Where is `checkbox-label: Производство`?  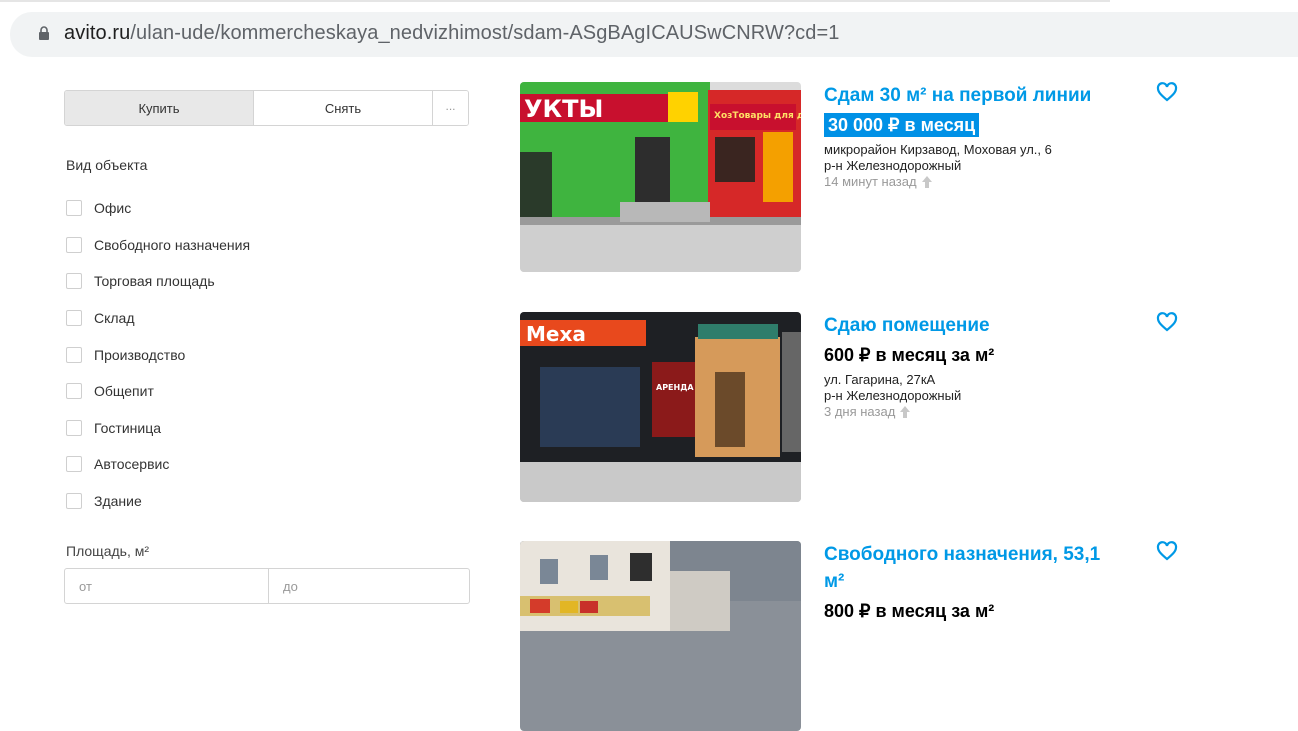 checkbox-label: Производство is located at coordinates (140, 354).